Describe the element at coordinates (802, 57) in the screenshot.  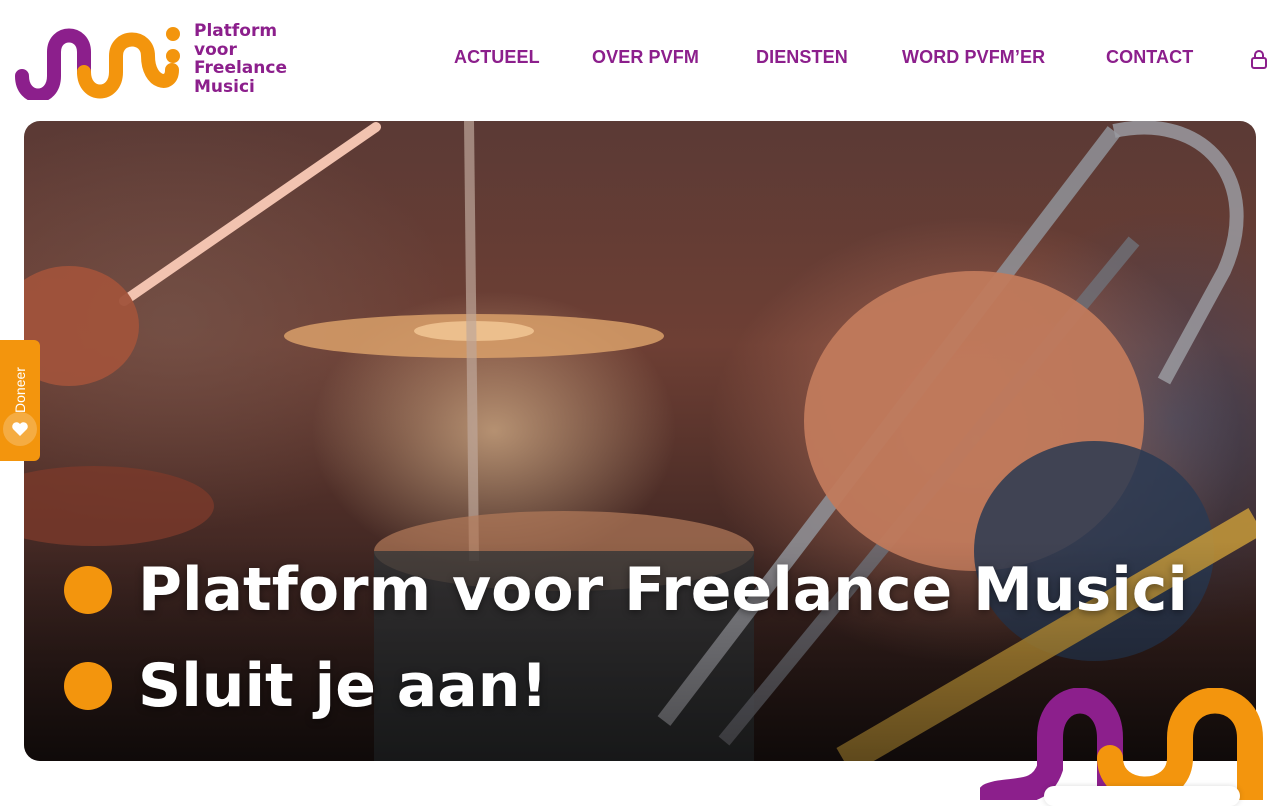
I see `nav-item-diensten: DIENSTEN` at that location.